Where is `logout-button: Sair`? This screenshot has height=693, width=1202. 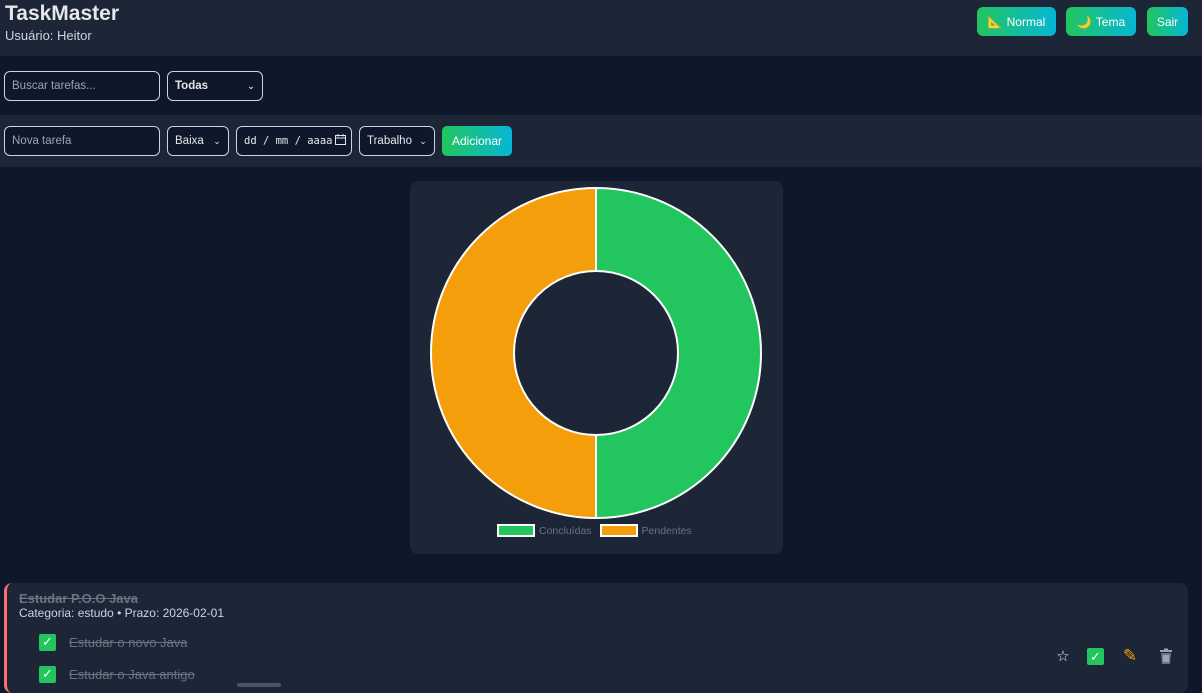 logout-button: Sair is located at coordinates (1167, 21).